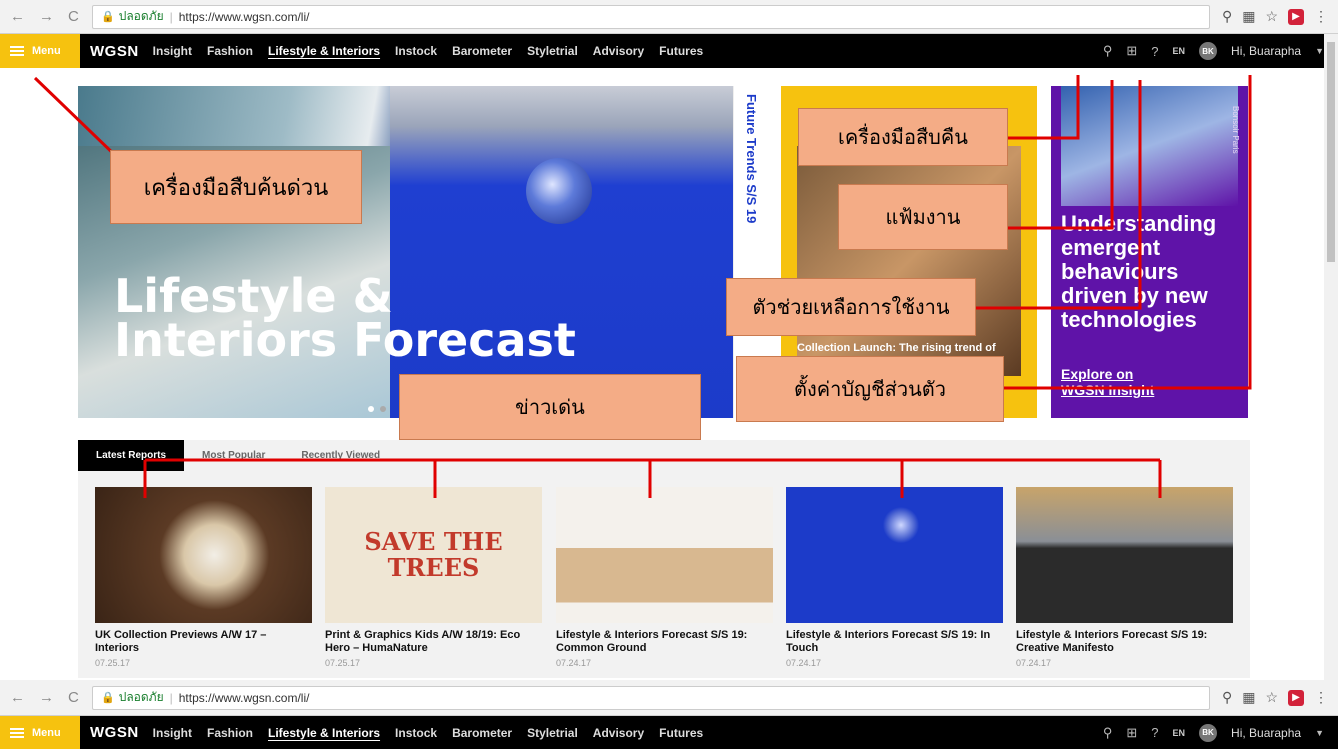  Describe the element at coordinates (17, 732) in the screenshot. I see `hamburger-icon` at that location.